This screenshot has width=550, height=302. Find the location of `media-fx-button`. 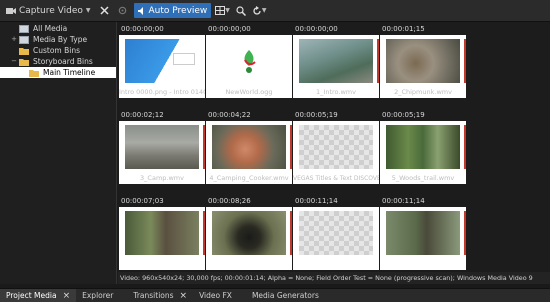

media-fx-button is located at coordinates (123, 11).